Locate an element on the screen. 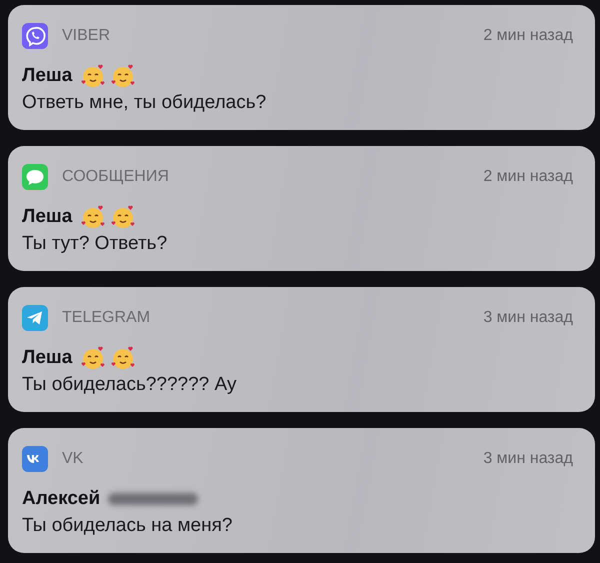  message-text: Ответь мне, ты обиделась? is located at coordinates (145, 103).